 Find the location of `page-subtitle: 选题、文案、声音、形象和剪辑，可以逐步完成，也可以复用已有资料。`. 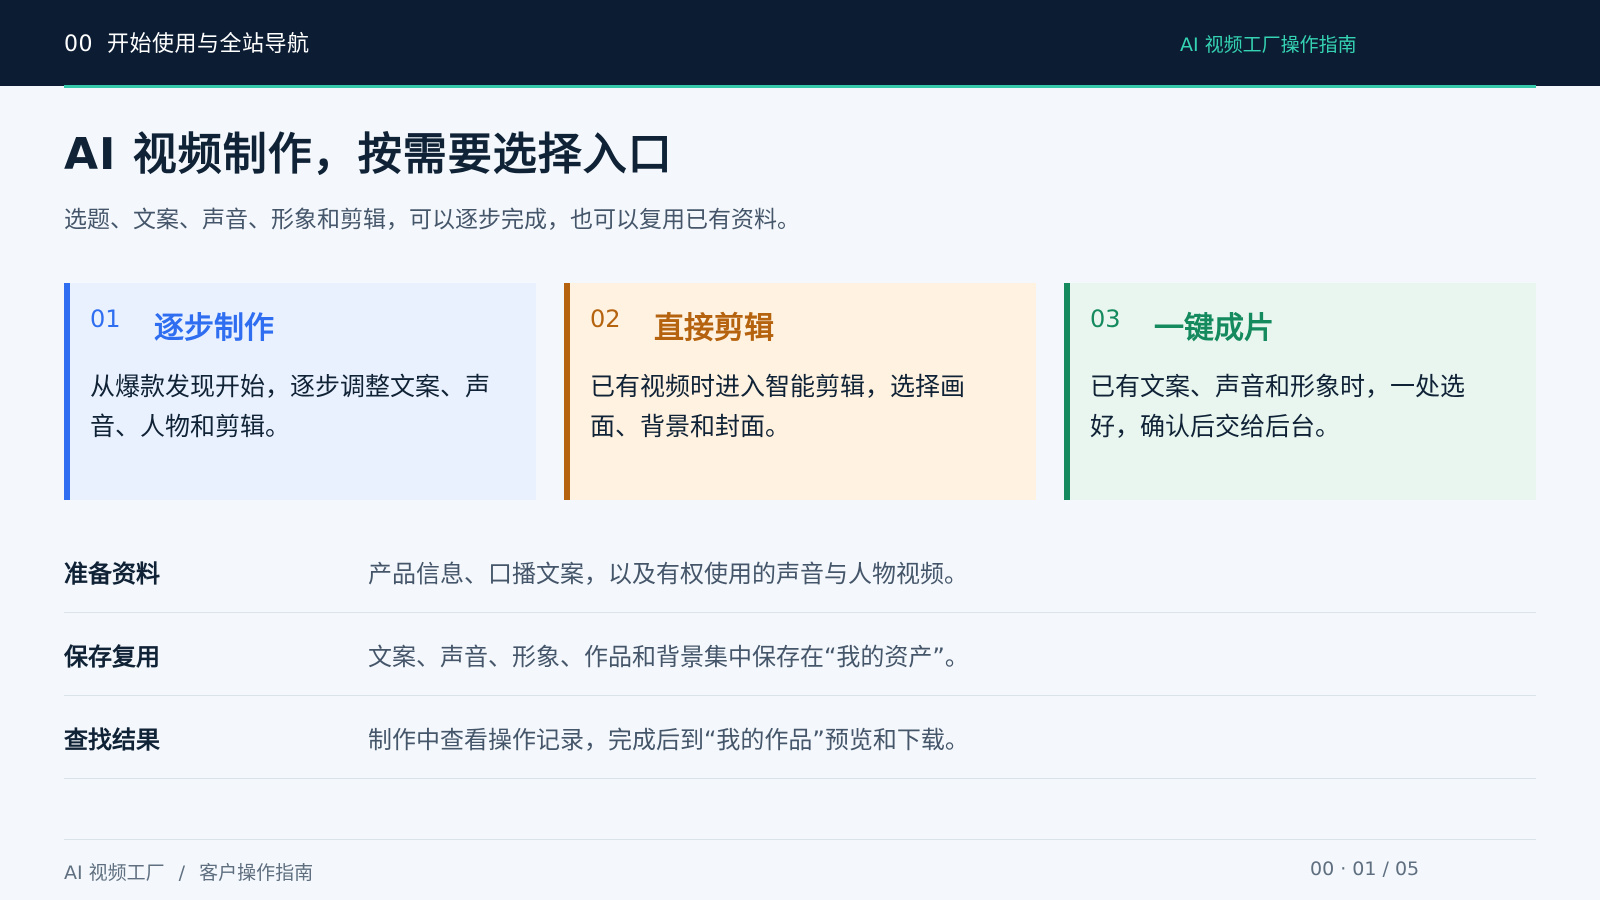

page-subtitle: 选题、文案、声音、形象和剪辑，可以逐步完成，也可以复用已有资料。 is located at coordinates (432, 220).